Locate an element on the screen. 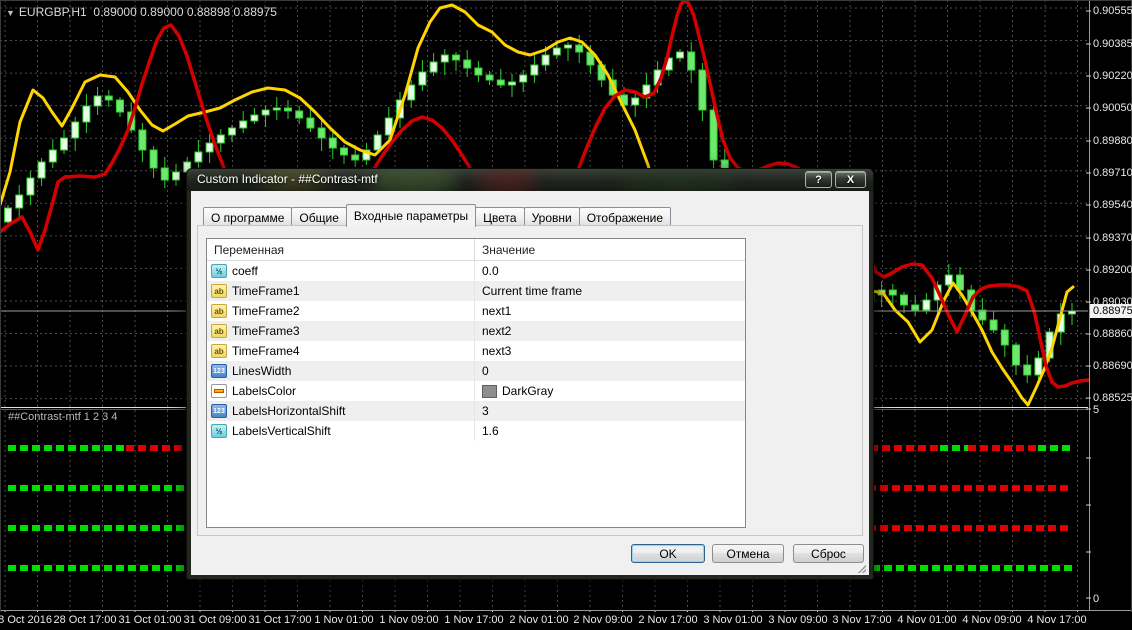 The image size is (1132, 630). column-header-variable: Переменная is located at coordinates (249, 249).